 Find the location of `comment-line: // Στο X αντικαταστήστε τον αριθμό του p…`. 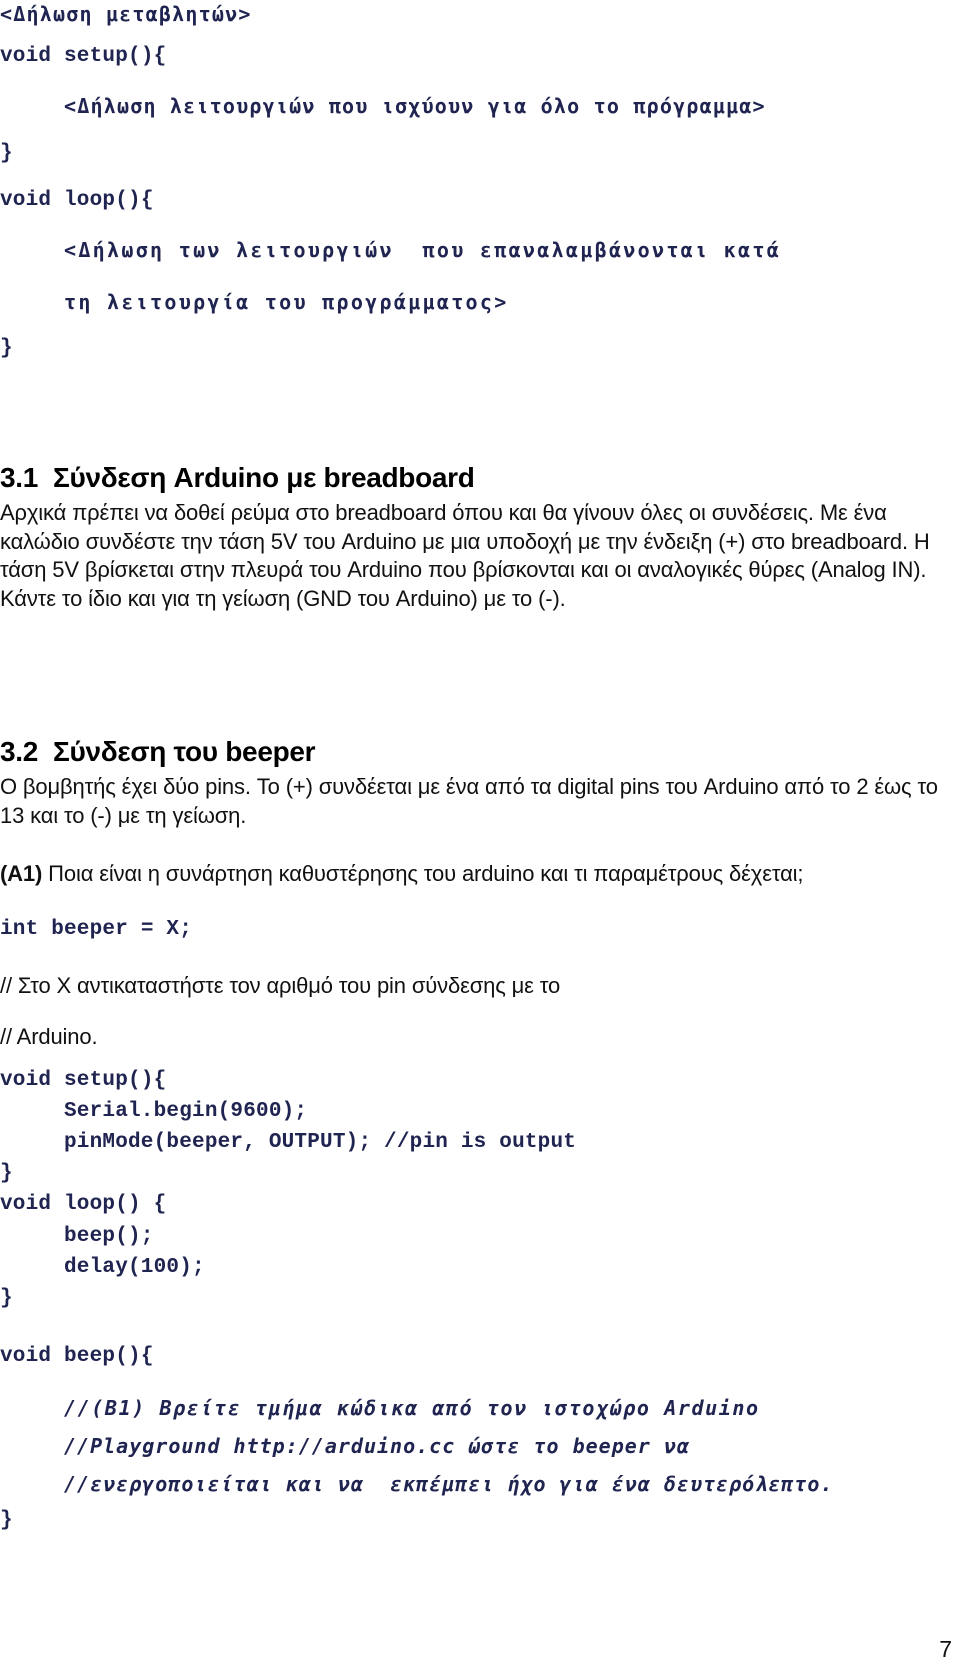

comment-line: // Στο X αντικαταστήστε τον αριθμό του p… is located at coordinates (280, 985).